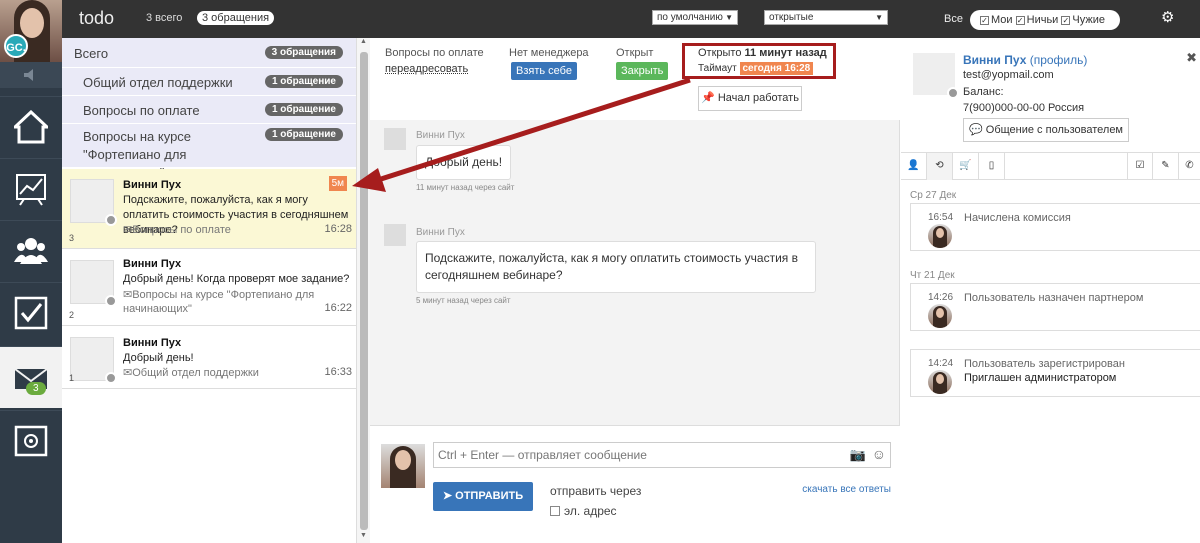 The height and width of the screenshot is (543, 1200). I want to click on safe-icon, so click(31, 441).